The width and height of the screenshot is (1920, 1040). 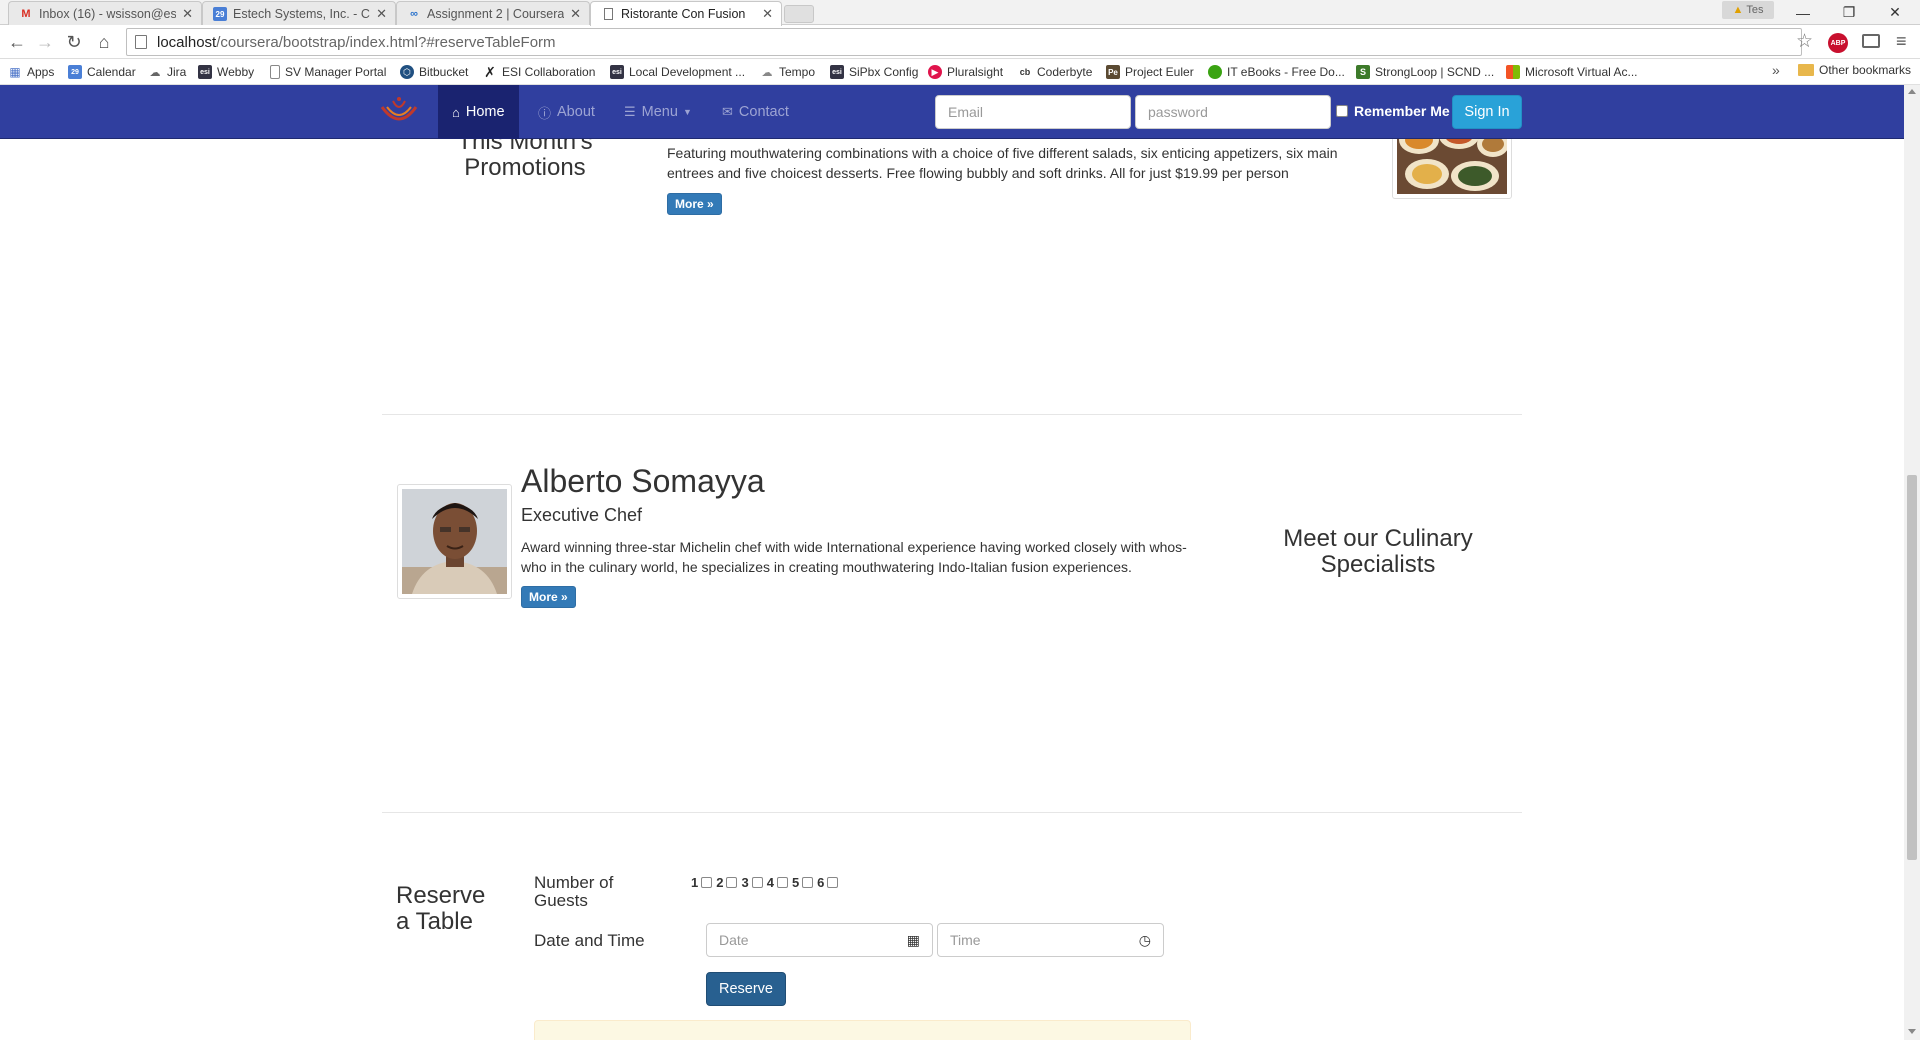 I want to click on culinary-heading-line1: Meet our Culinary, so click(x=1378, y=538).